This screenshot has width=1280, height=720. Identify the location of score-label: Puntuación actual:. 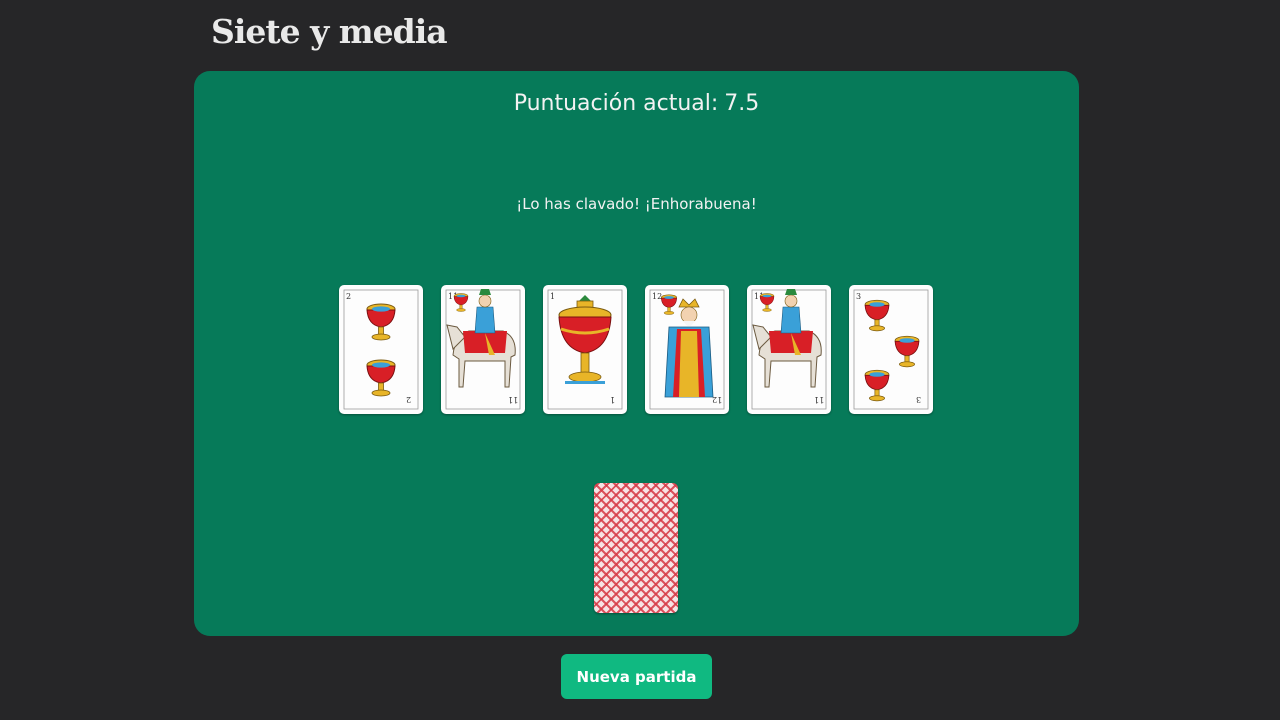
(616, 103).